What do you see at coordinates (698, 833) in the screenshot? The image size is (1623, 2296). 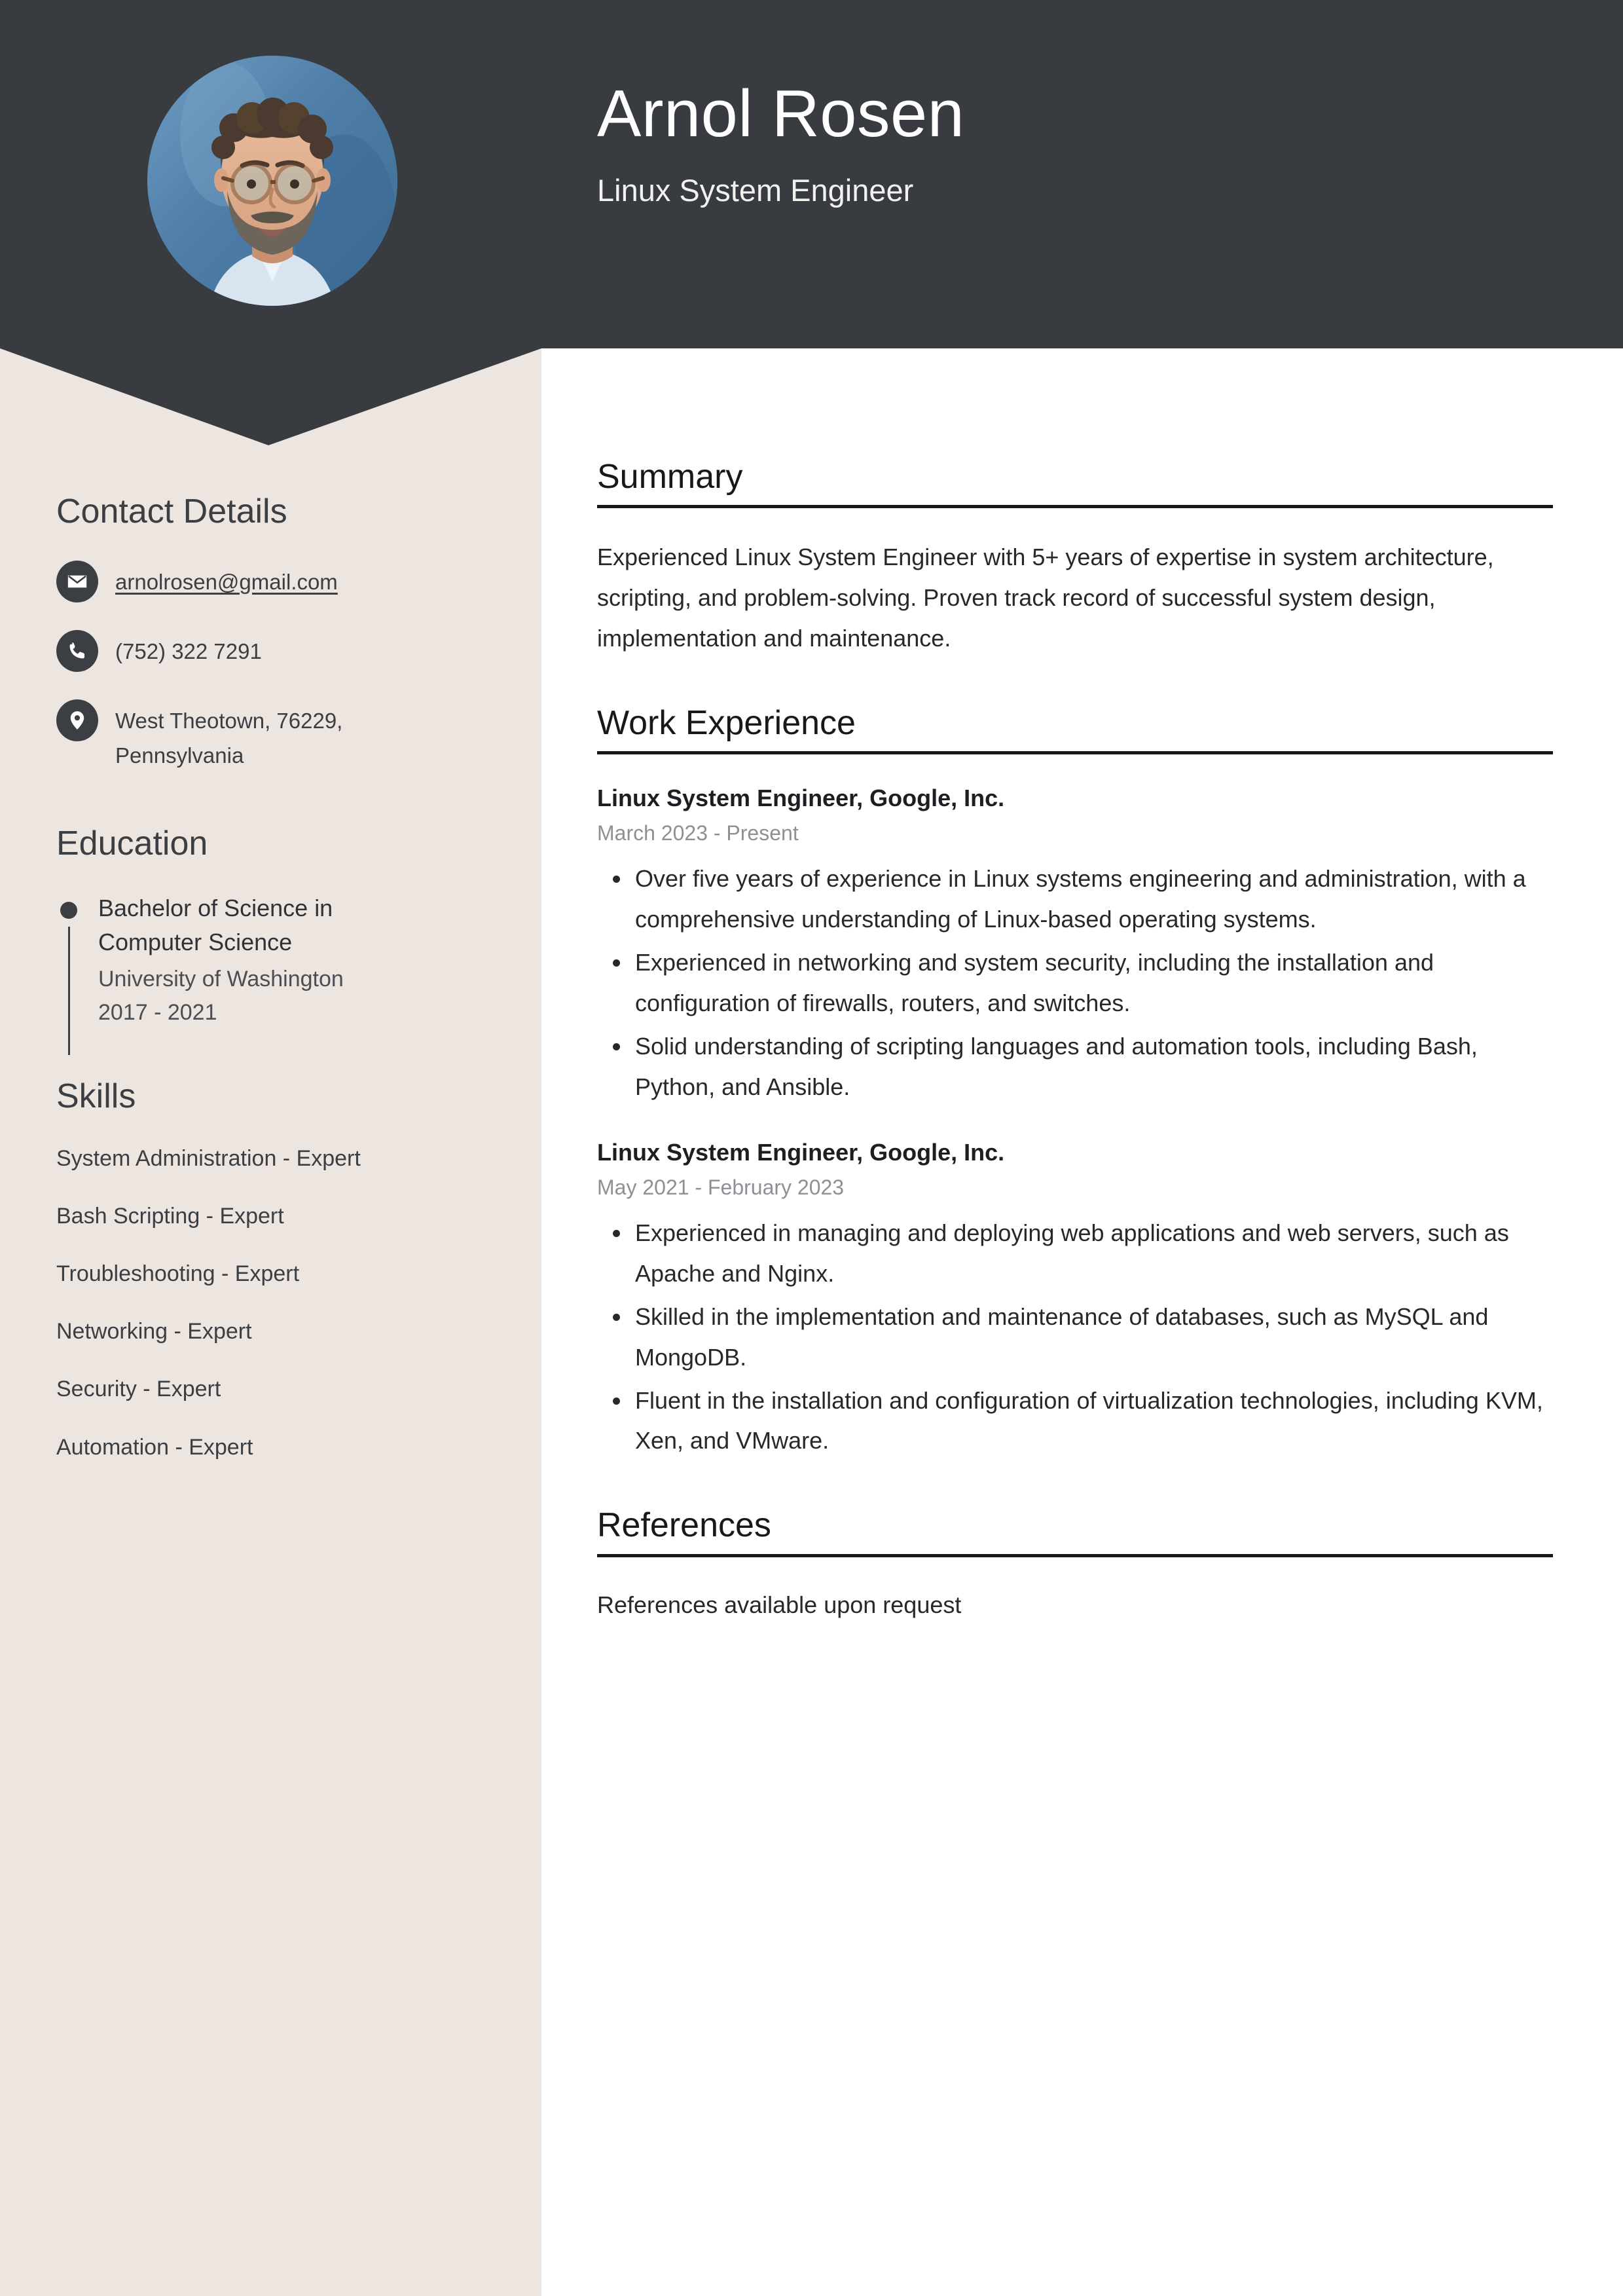 I see `job-dates: March 2023 - Present` at bounding box center [698, 833].